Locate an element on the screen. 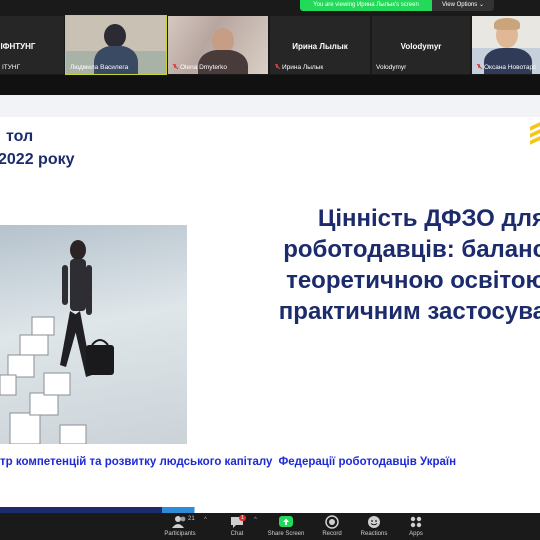  stairs-illustration is located at coordinates (57, 342).